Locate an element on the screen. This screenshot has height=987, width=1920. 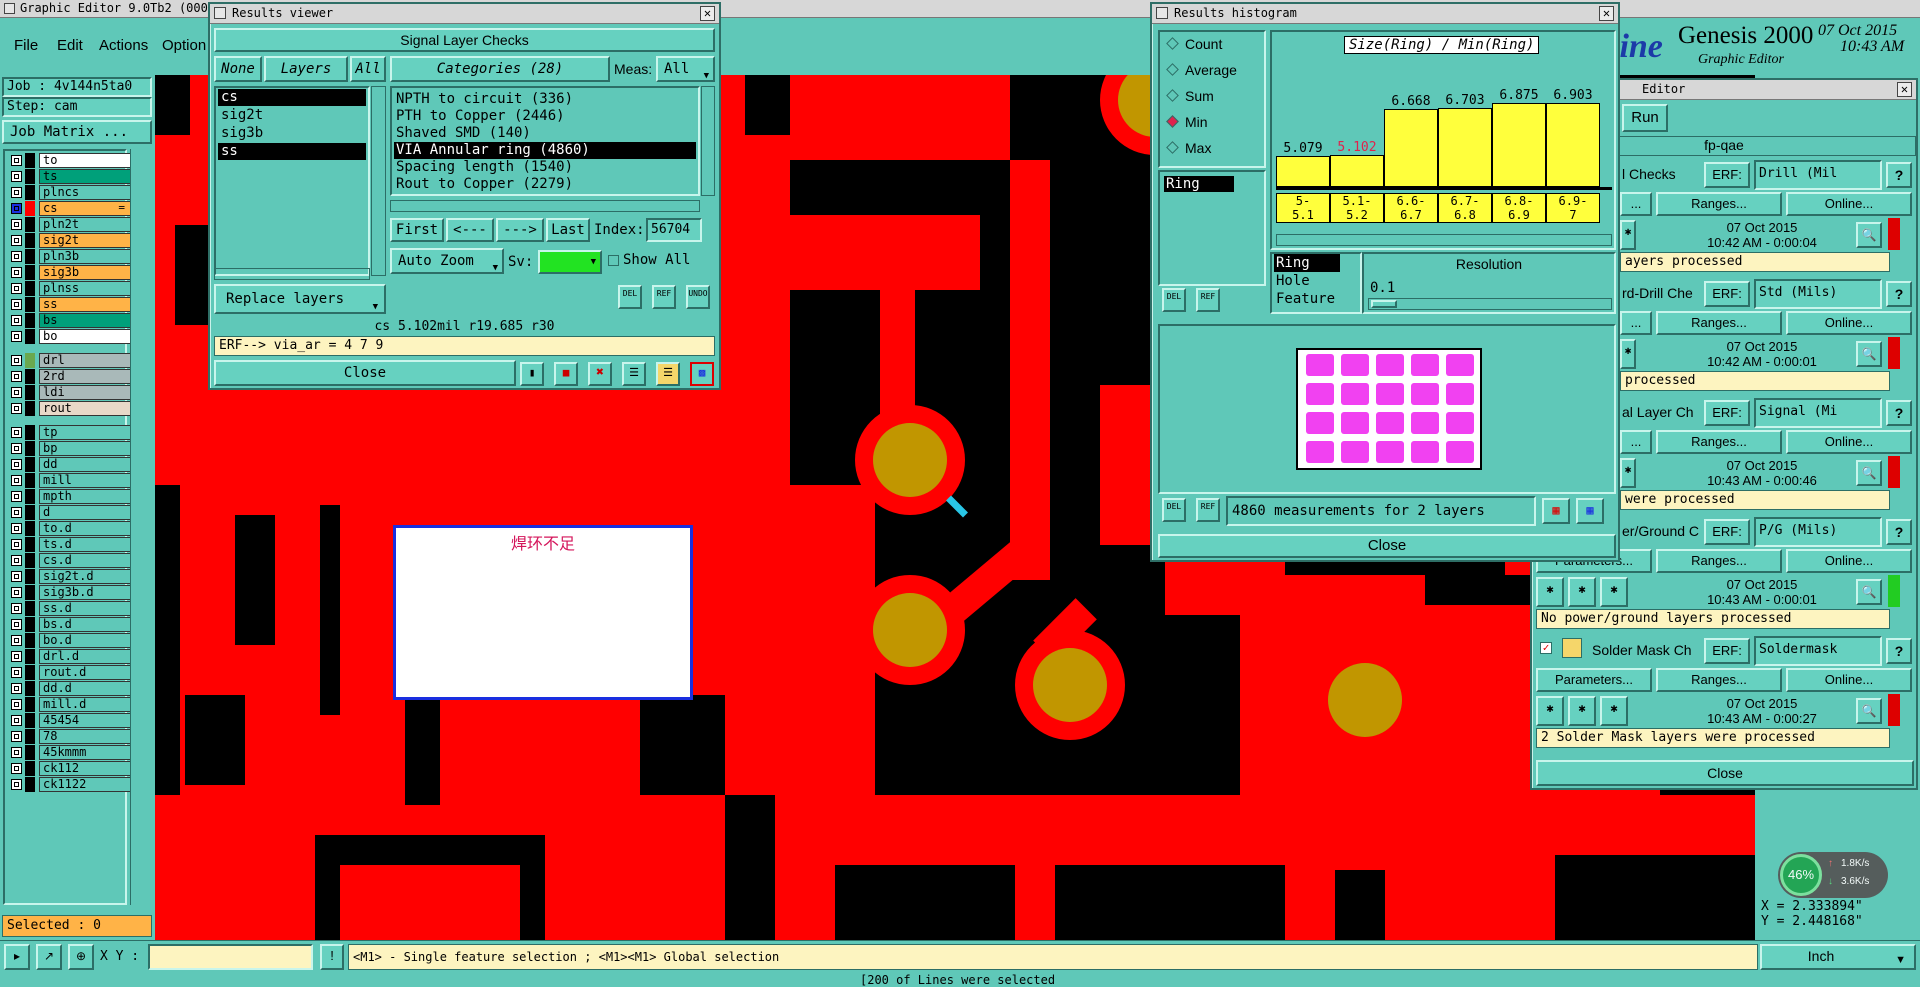
next-button: ---> is located at coordinates (520, 230).